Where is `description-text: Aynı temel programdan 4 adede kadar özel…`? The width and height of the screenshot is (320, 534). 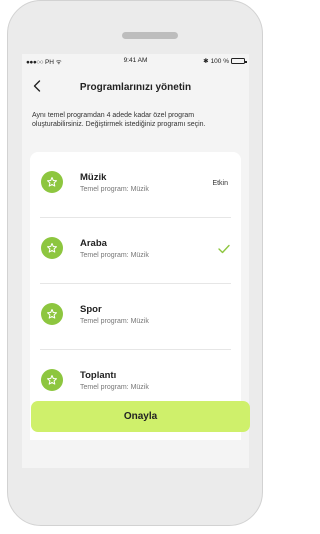 description-text: Aynı temel programdan 4 adede kadar özel… is located at coordinates (119, 120).